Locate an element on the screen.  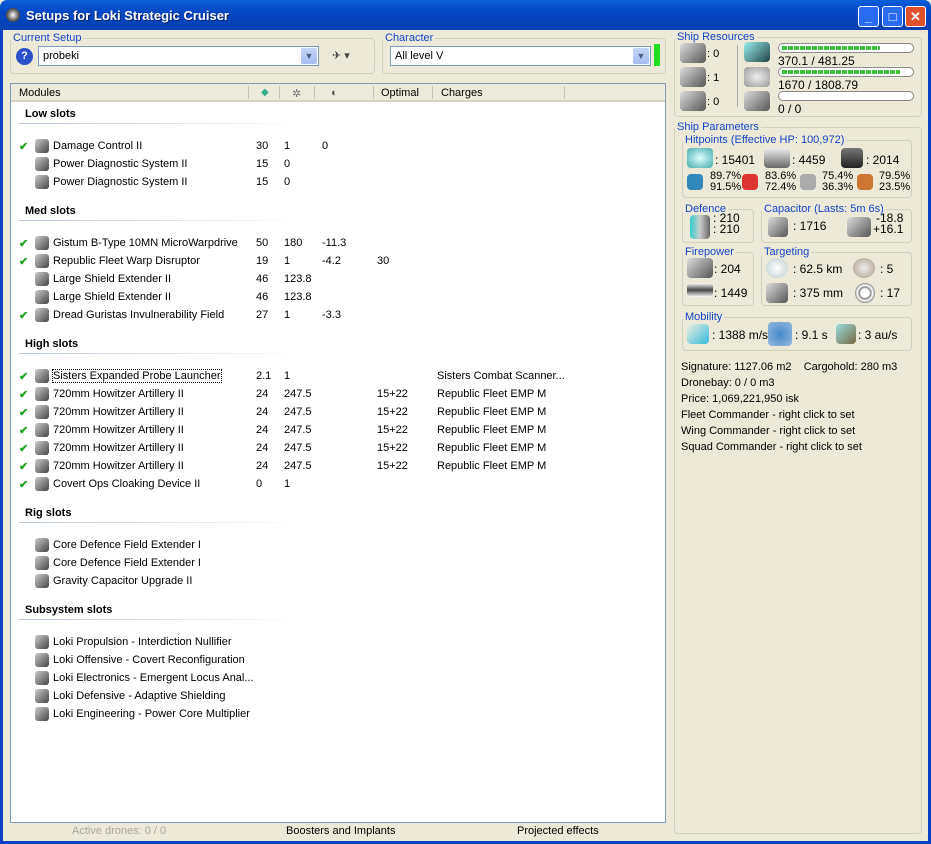
module-row: ✔ Republic Fleet Warp Disruptor 19 1 -4.2 30 is located at coordinates (338, 261).